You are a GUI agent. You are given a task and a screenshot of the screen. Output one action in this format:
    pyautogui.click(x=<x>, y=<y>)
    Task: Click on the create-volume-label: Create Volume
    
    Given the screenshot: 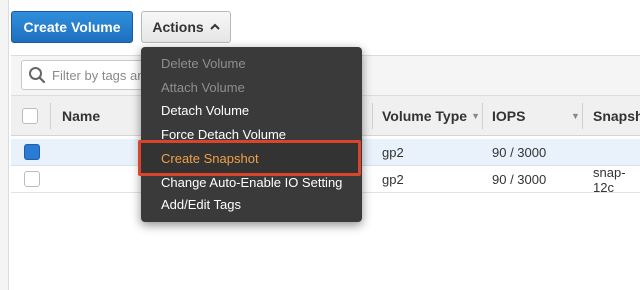 What is the action you would take?
    pyautogui.click(x=72, y=27)
    